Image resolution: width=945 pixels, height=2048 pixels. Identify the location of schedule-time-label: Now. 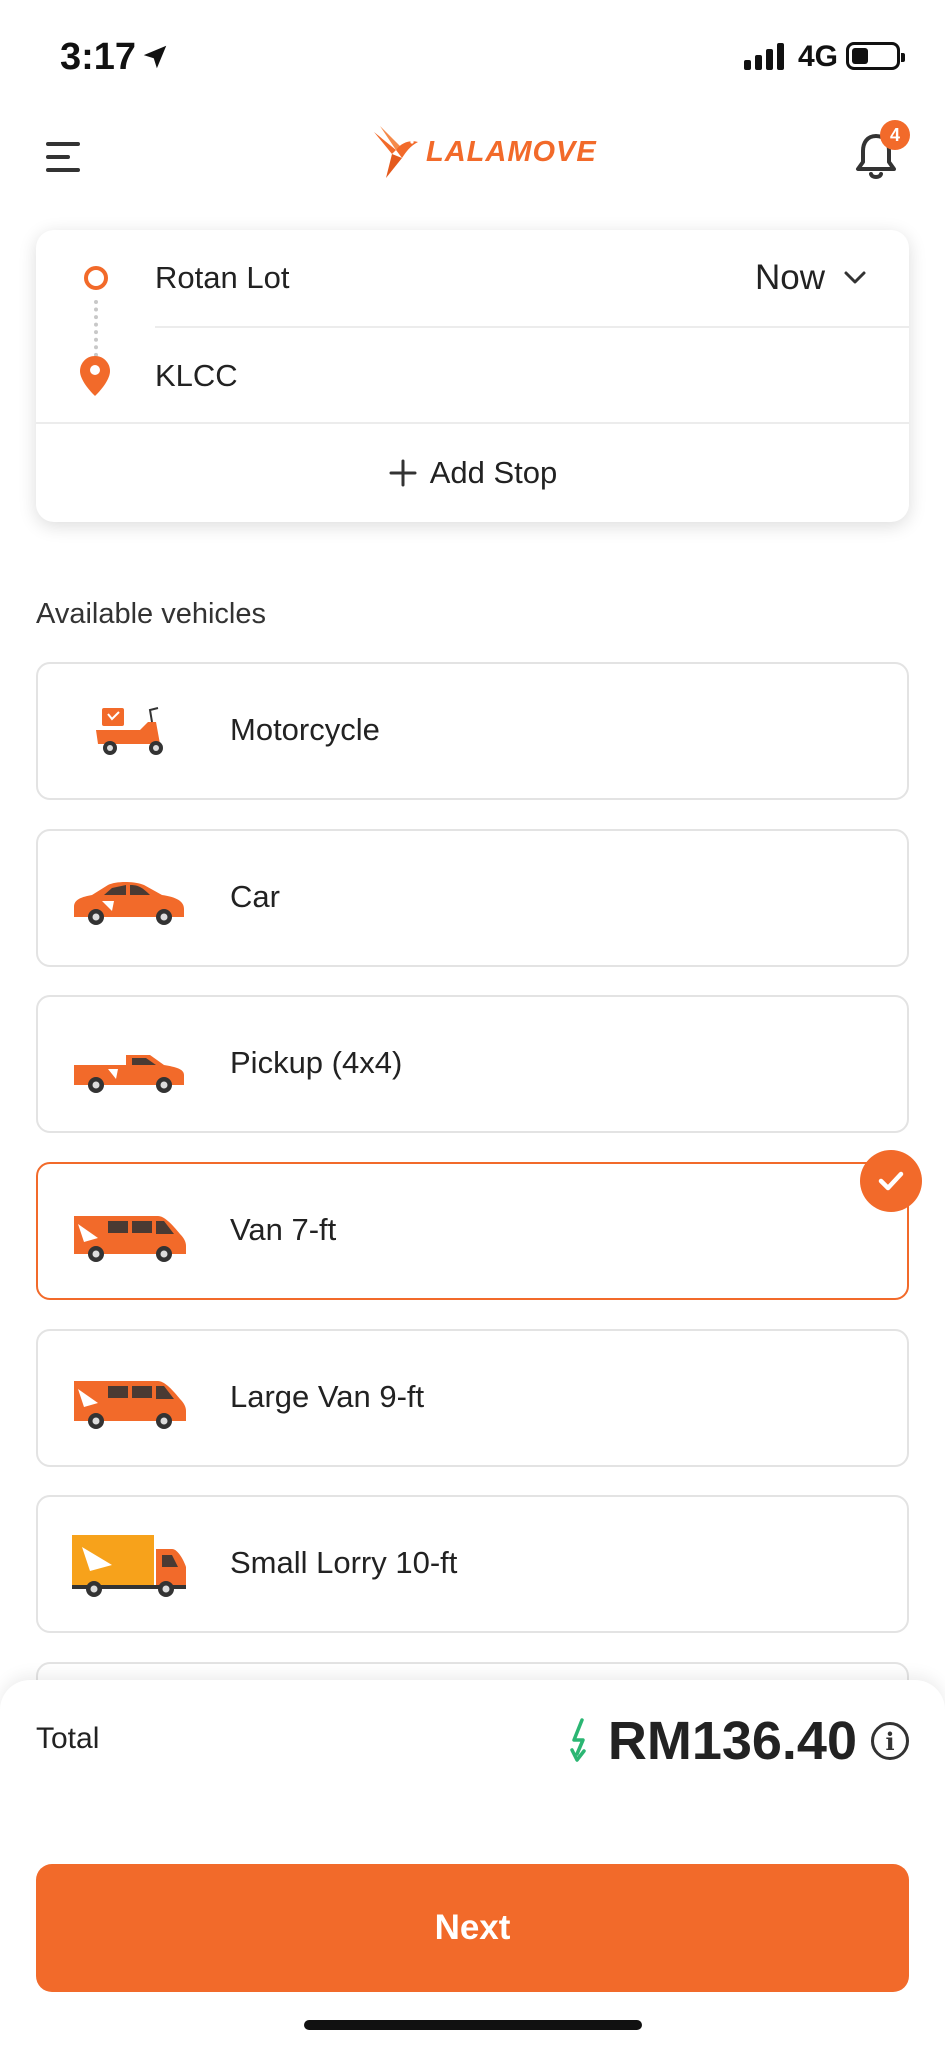
(789, 277).